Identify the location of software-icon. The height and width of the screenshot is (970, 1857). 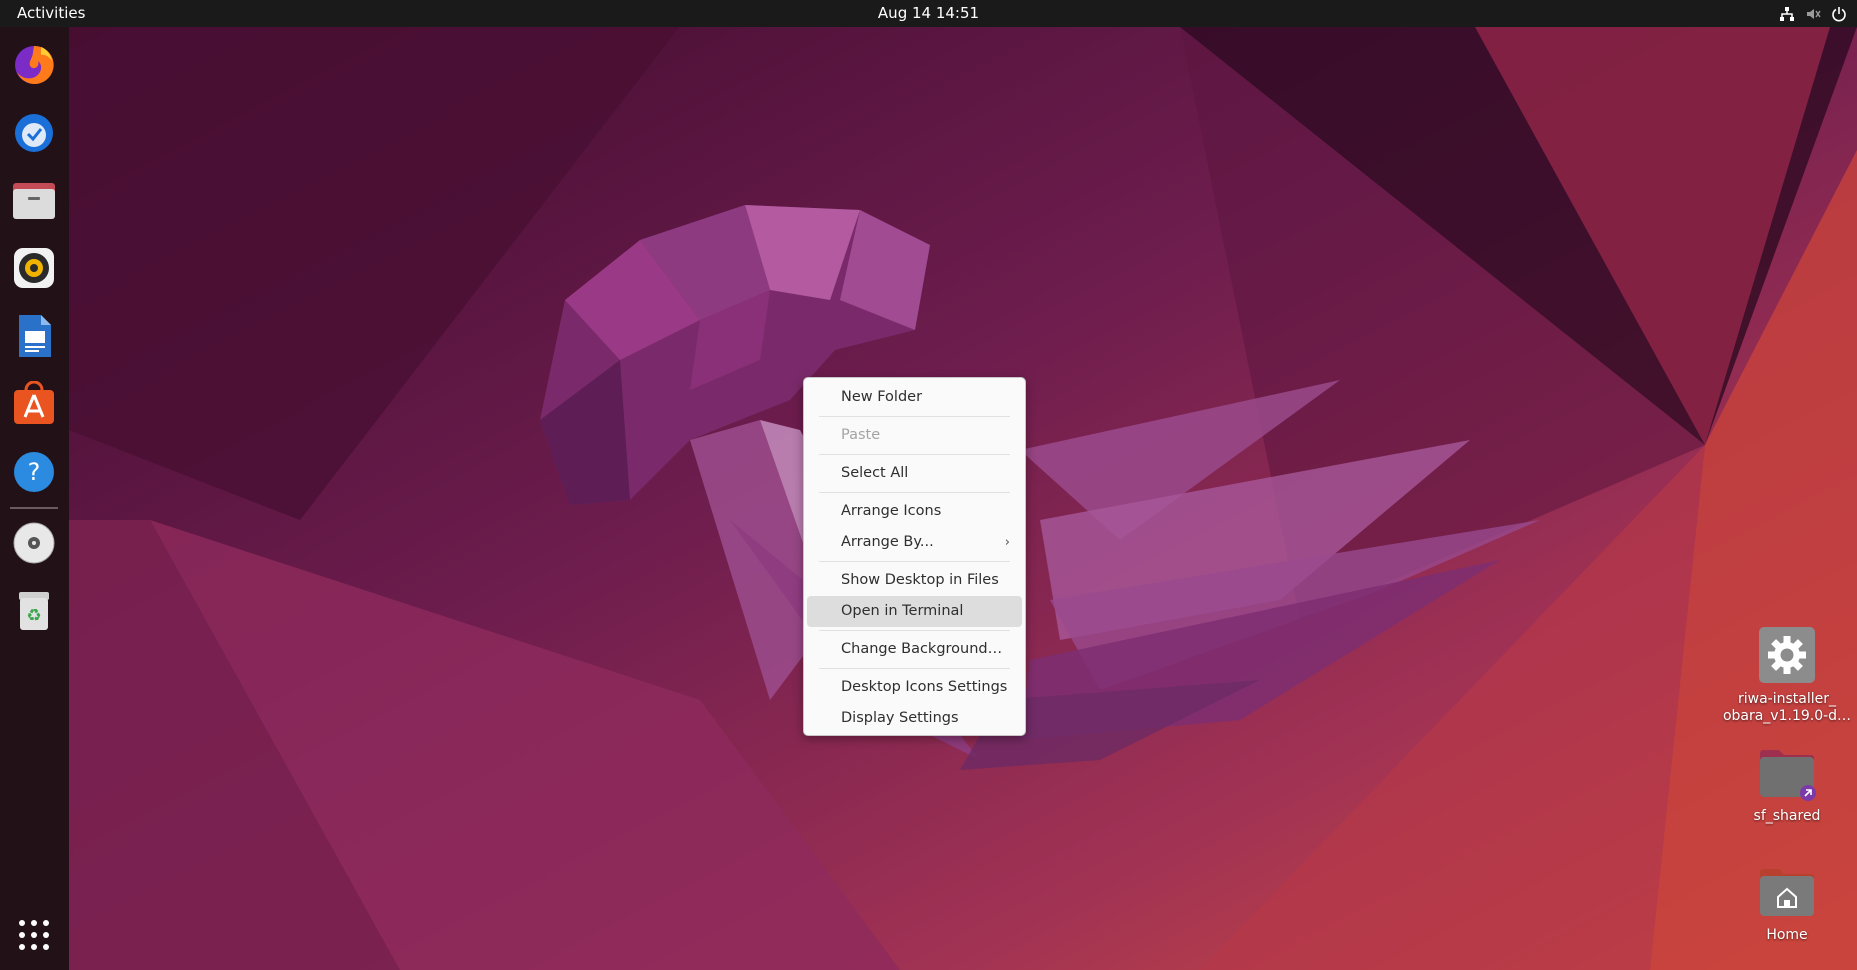
(34, 404).